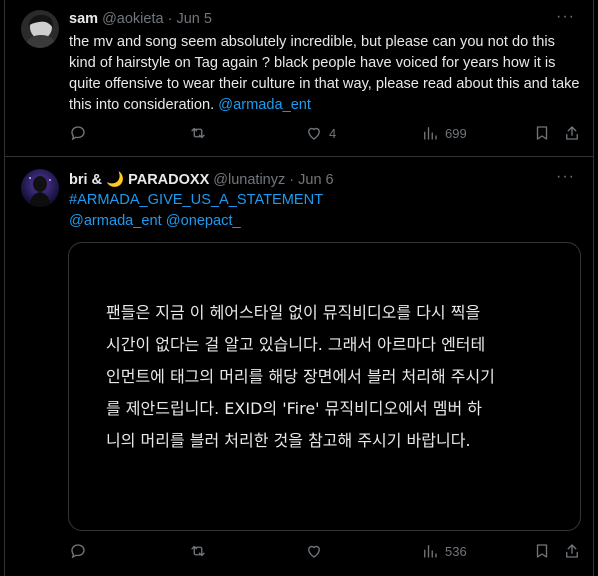  What do you see at coordinates (456, 133) in the screenshot?
I see `views-count: 699` at bounding box center [456, 133].